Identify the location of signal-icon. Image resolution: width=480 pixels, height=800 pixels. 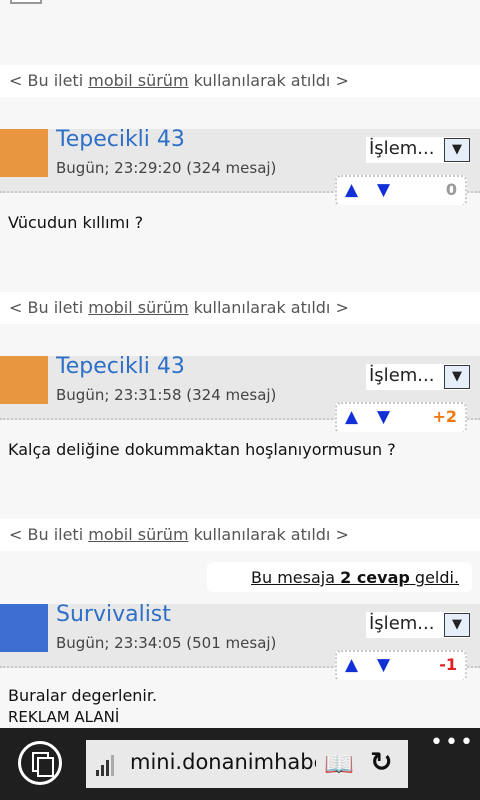
(108, 764).